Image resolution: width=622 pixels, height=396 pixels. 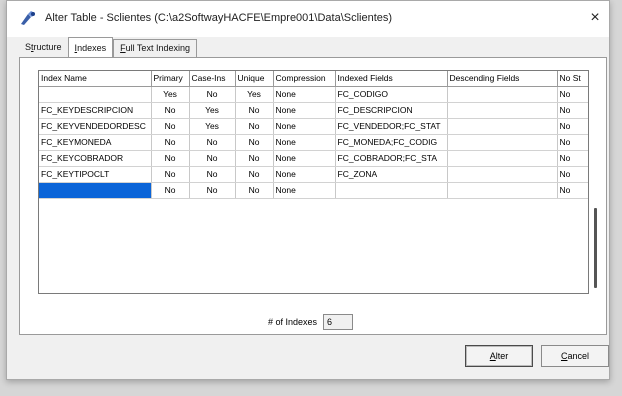 I want to click on alter-button: Alter, so click(x=499, y=356).